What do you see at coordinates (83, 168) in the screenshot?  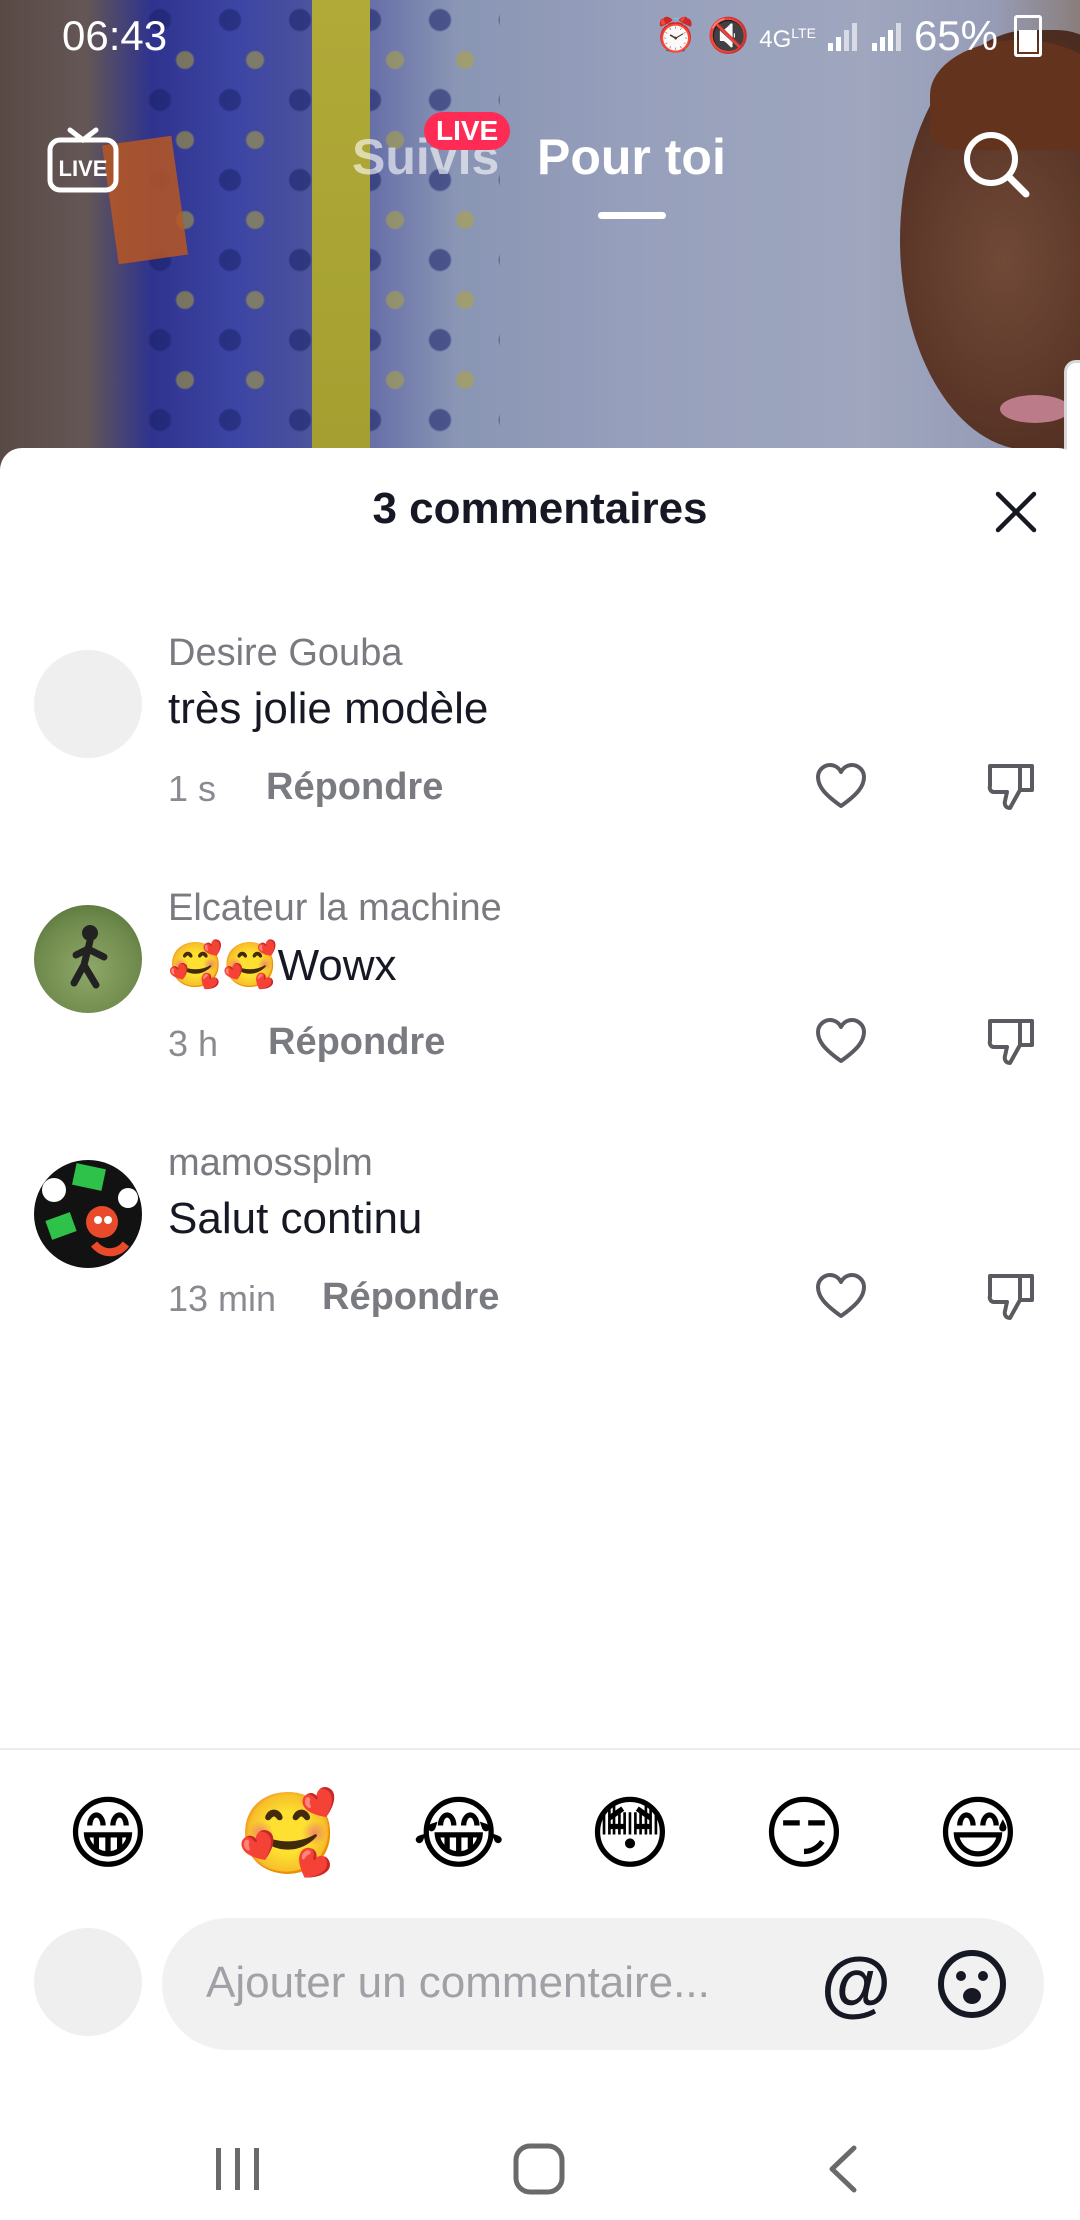 I see `svg-text: LIVE` at bounding box center [83, 168].